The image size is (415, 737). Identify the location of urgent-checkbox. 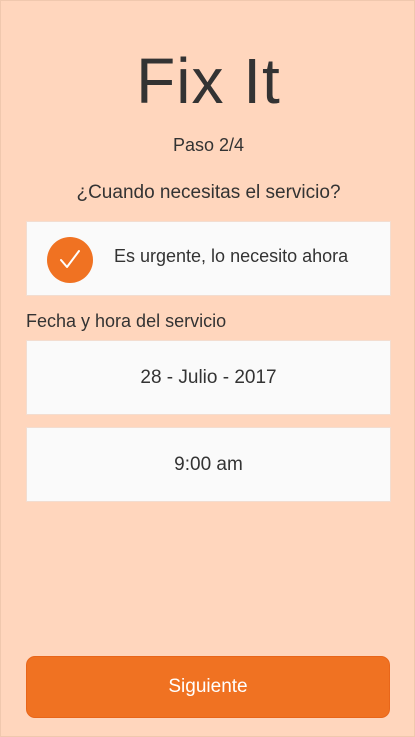
(70, 260).